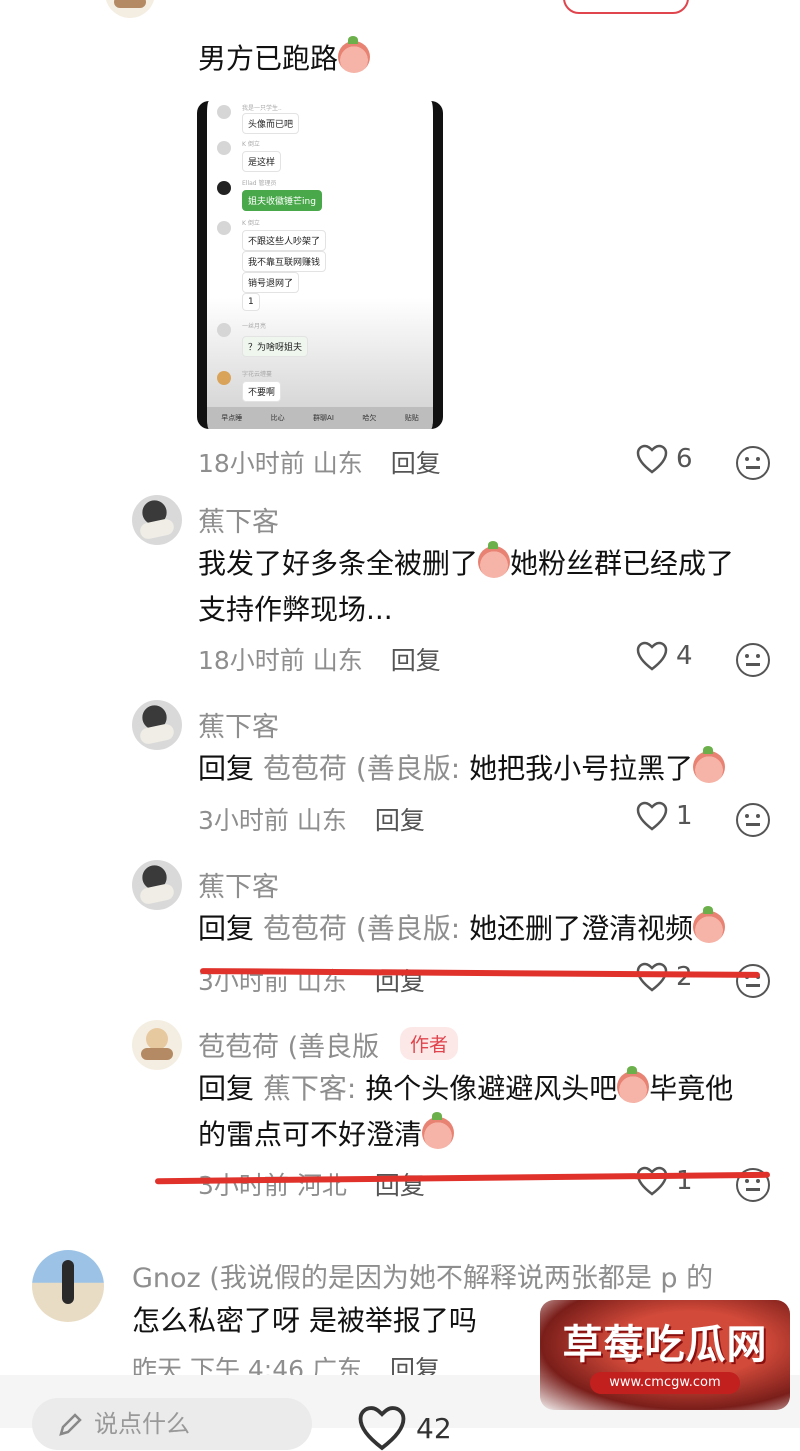  What do you see at coordinates (284, 240) in the screenshot?
I see `chat-message: 不跟这些人吵架了` at bounding box center [284, 240].